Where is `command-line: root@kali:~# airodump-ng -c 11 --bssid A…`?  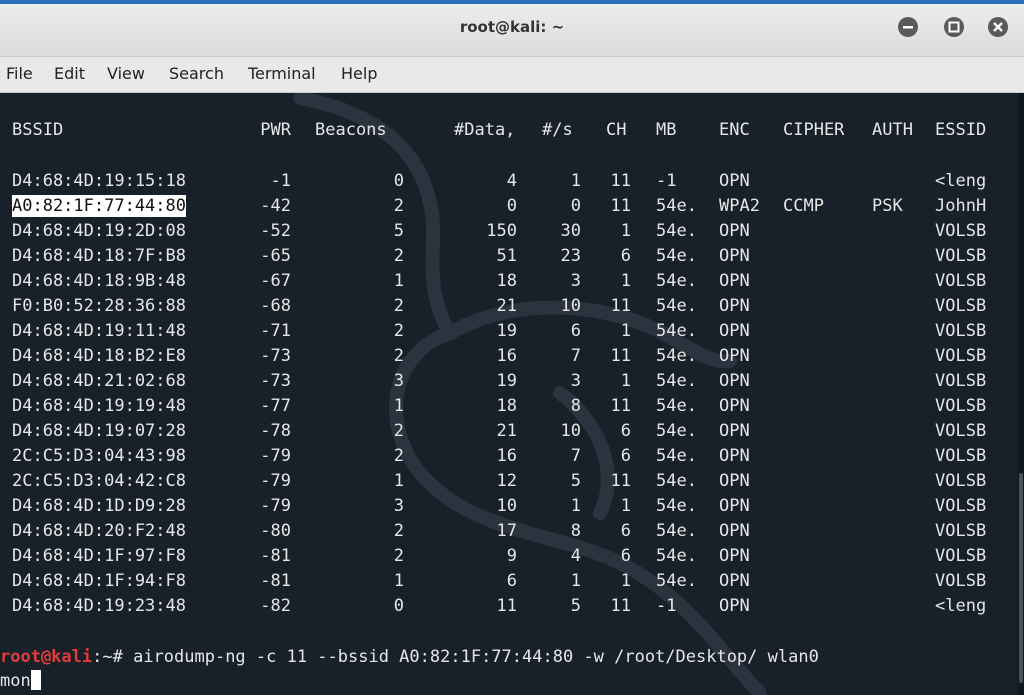 command-line: root@kali:~# airodump-ng -c 11 --bssid A… is located at coordinates (409, 657).